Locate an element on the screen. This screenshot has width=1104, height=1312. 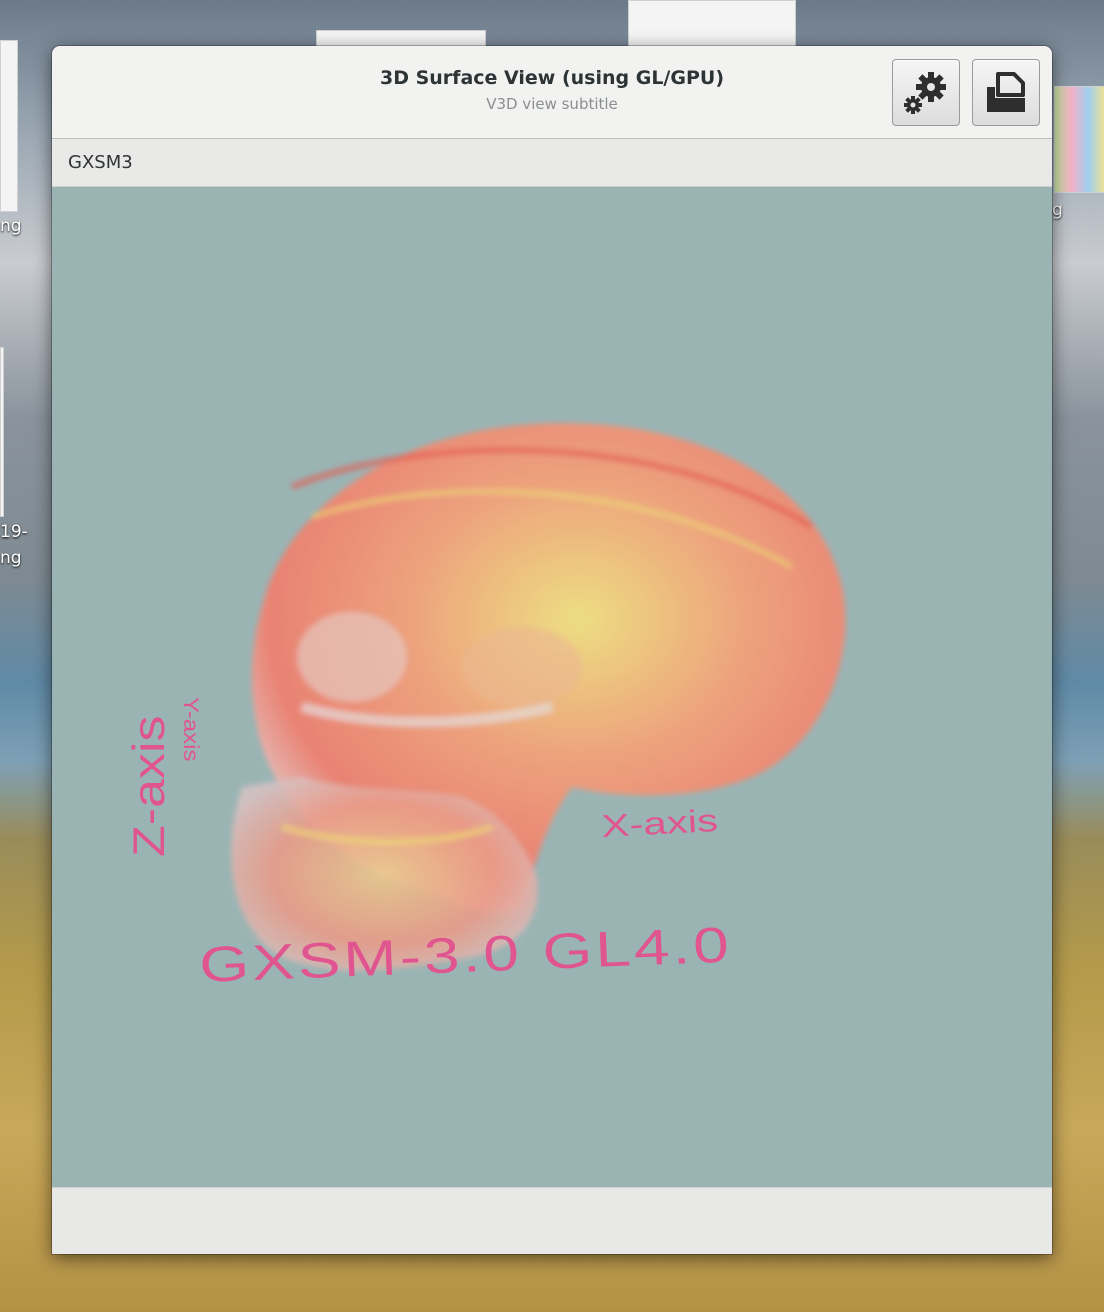
document-open-icon is located at coordinates (1006, 91).